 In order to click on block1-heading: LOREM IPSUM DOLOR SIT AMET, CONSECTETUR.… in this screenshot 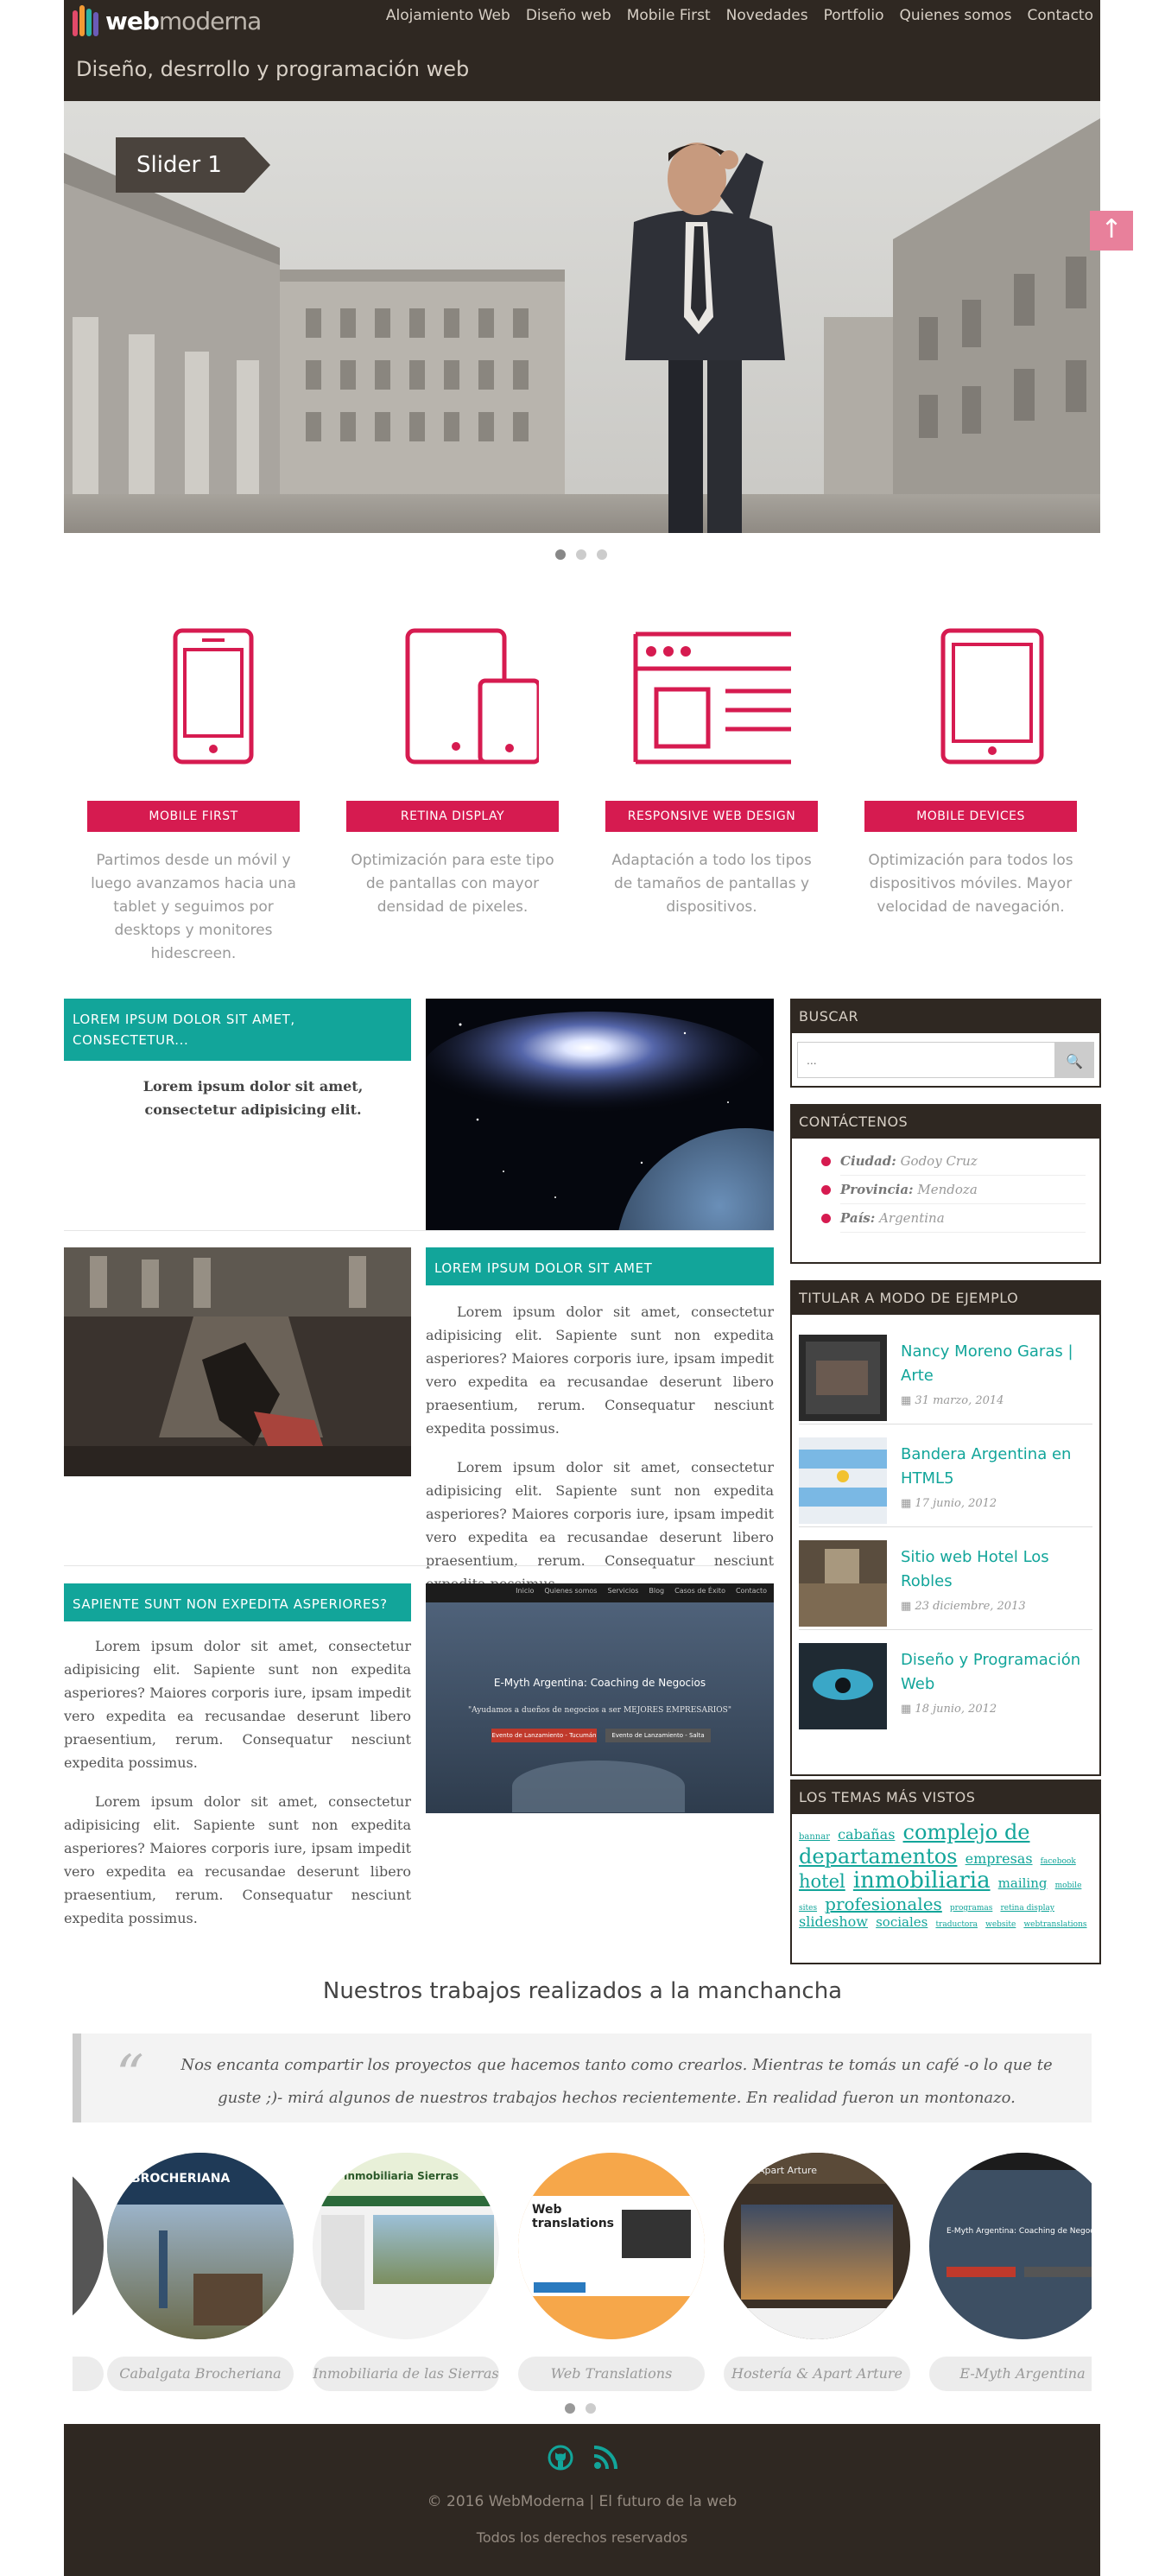, I will do `click(238, 1030)`.